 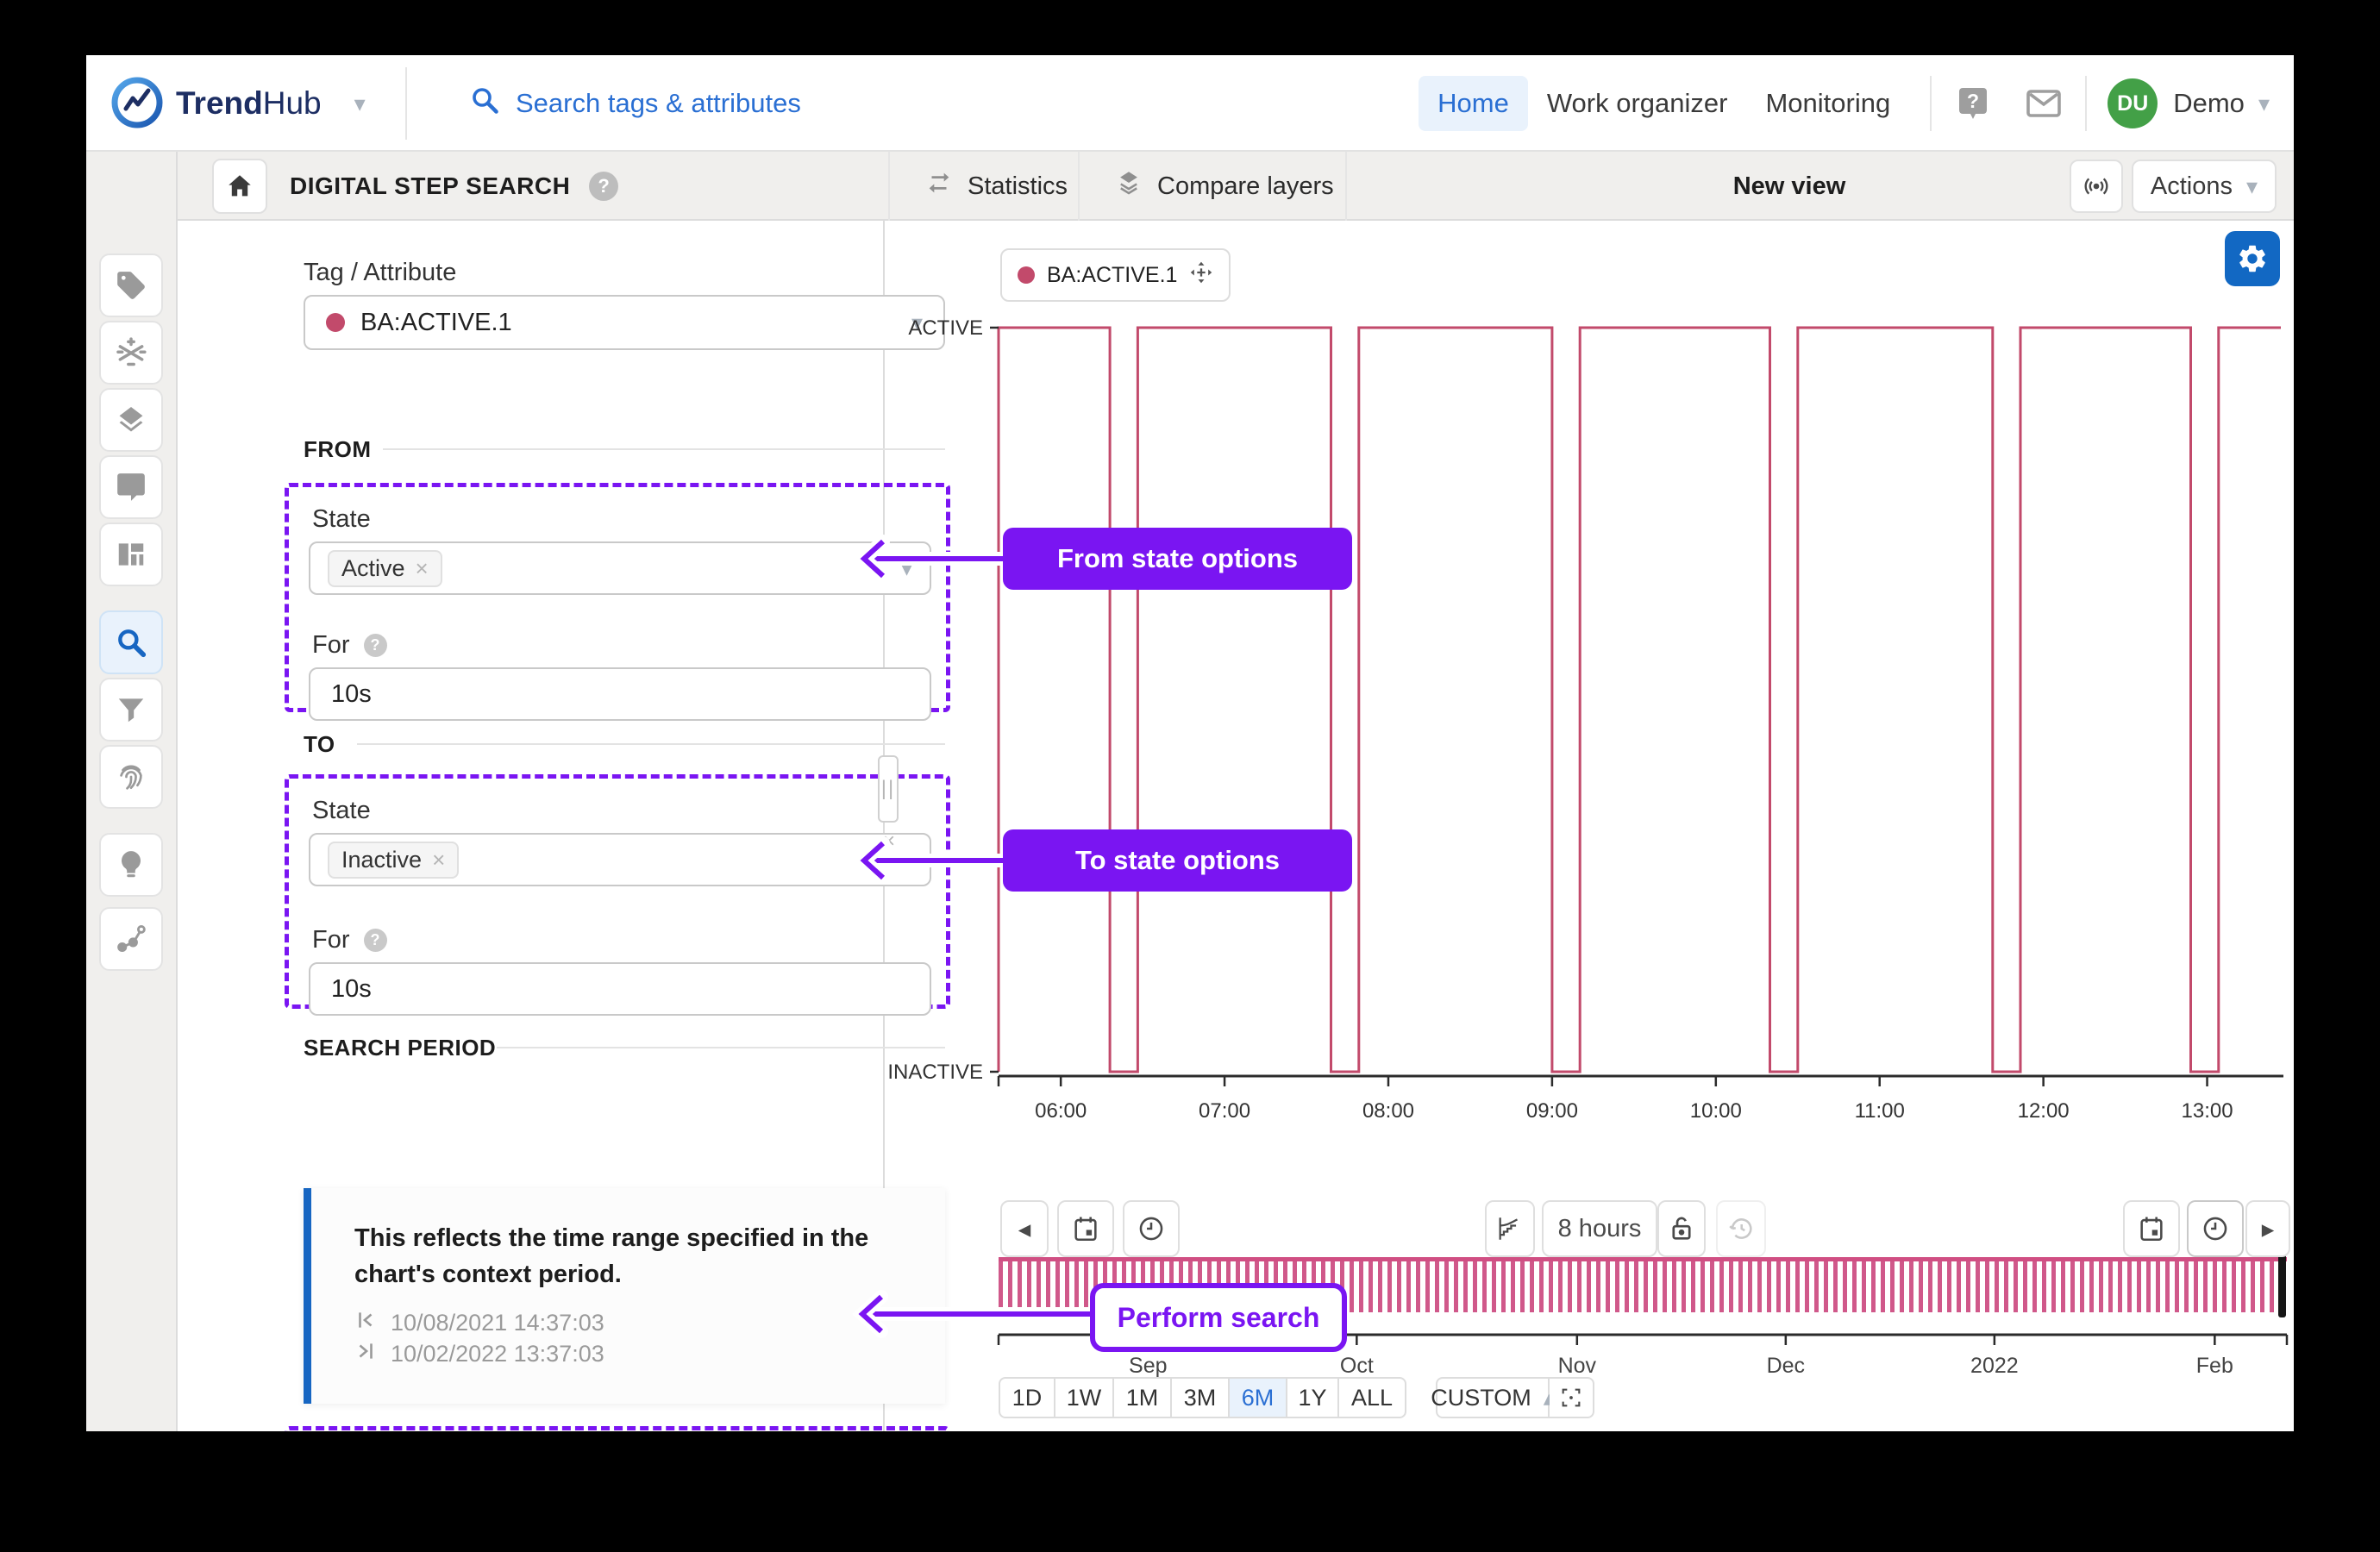 I want to click on period-note-line2: chart's context period., so click(x=488, y=1274).